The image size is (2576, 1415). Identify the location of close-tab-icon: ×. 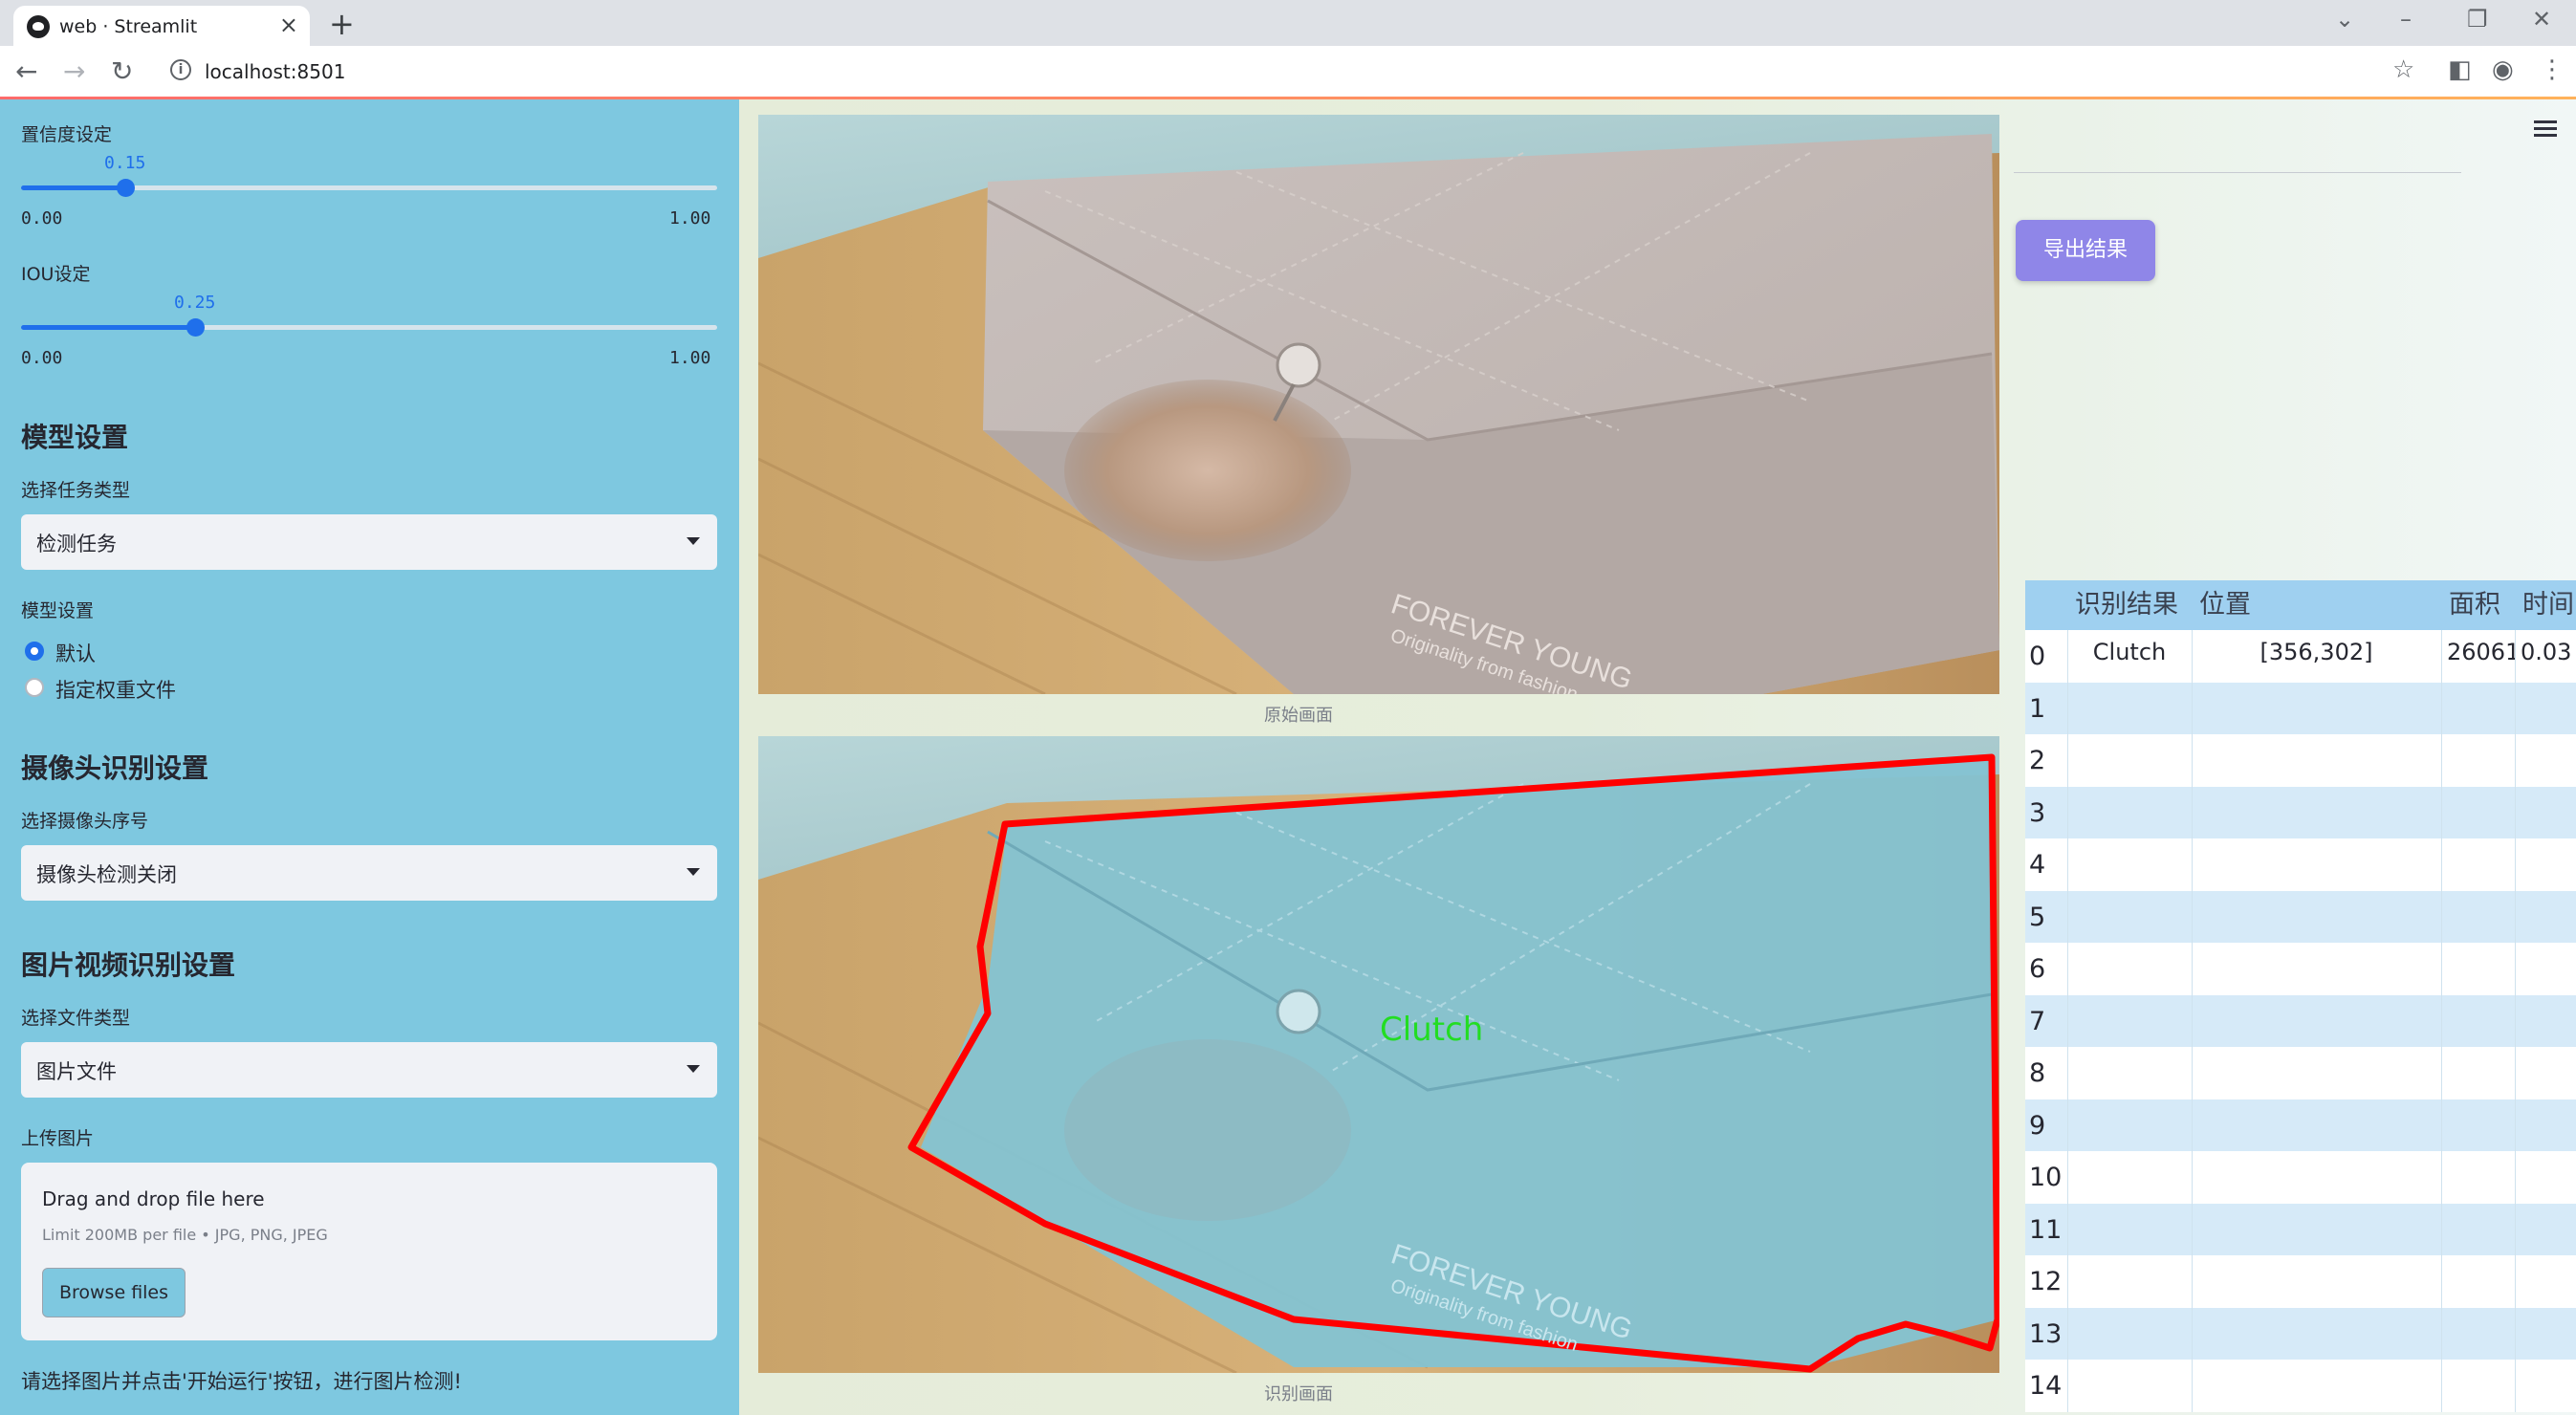
(288, 24).